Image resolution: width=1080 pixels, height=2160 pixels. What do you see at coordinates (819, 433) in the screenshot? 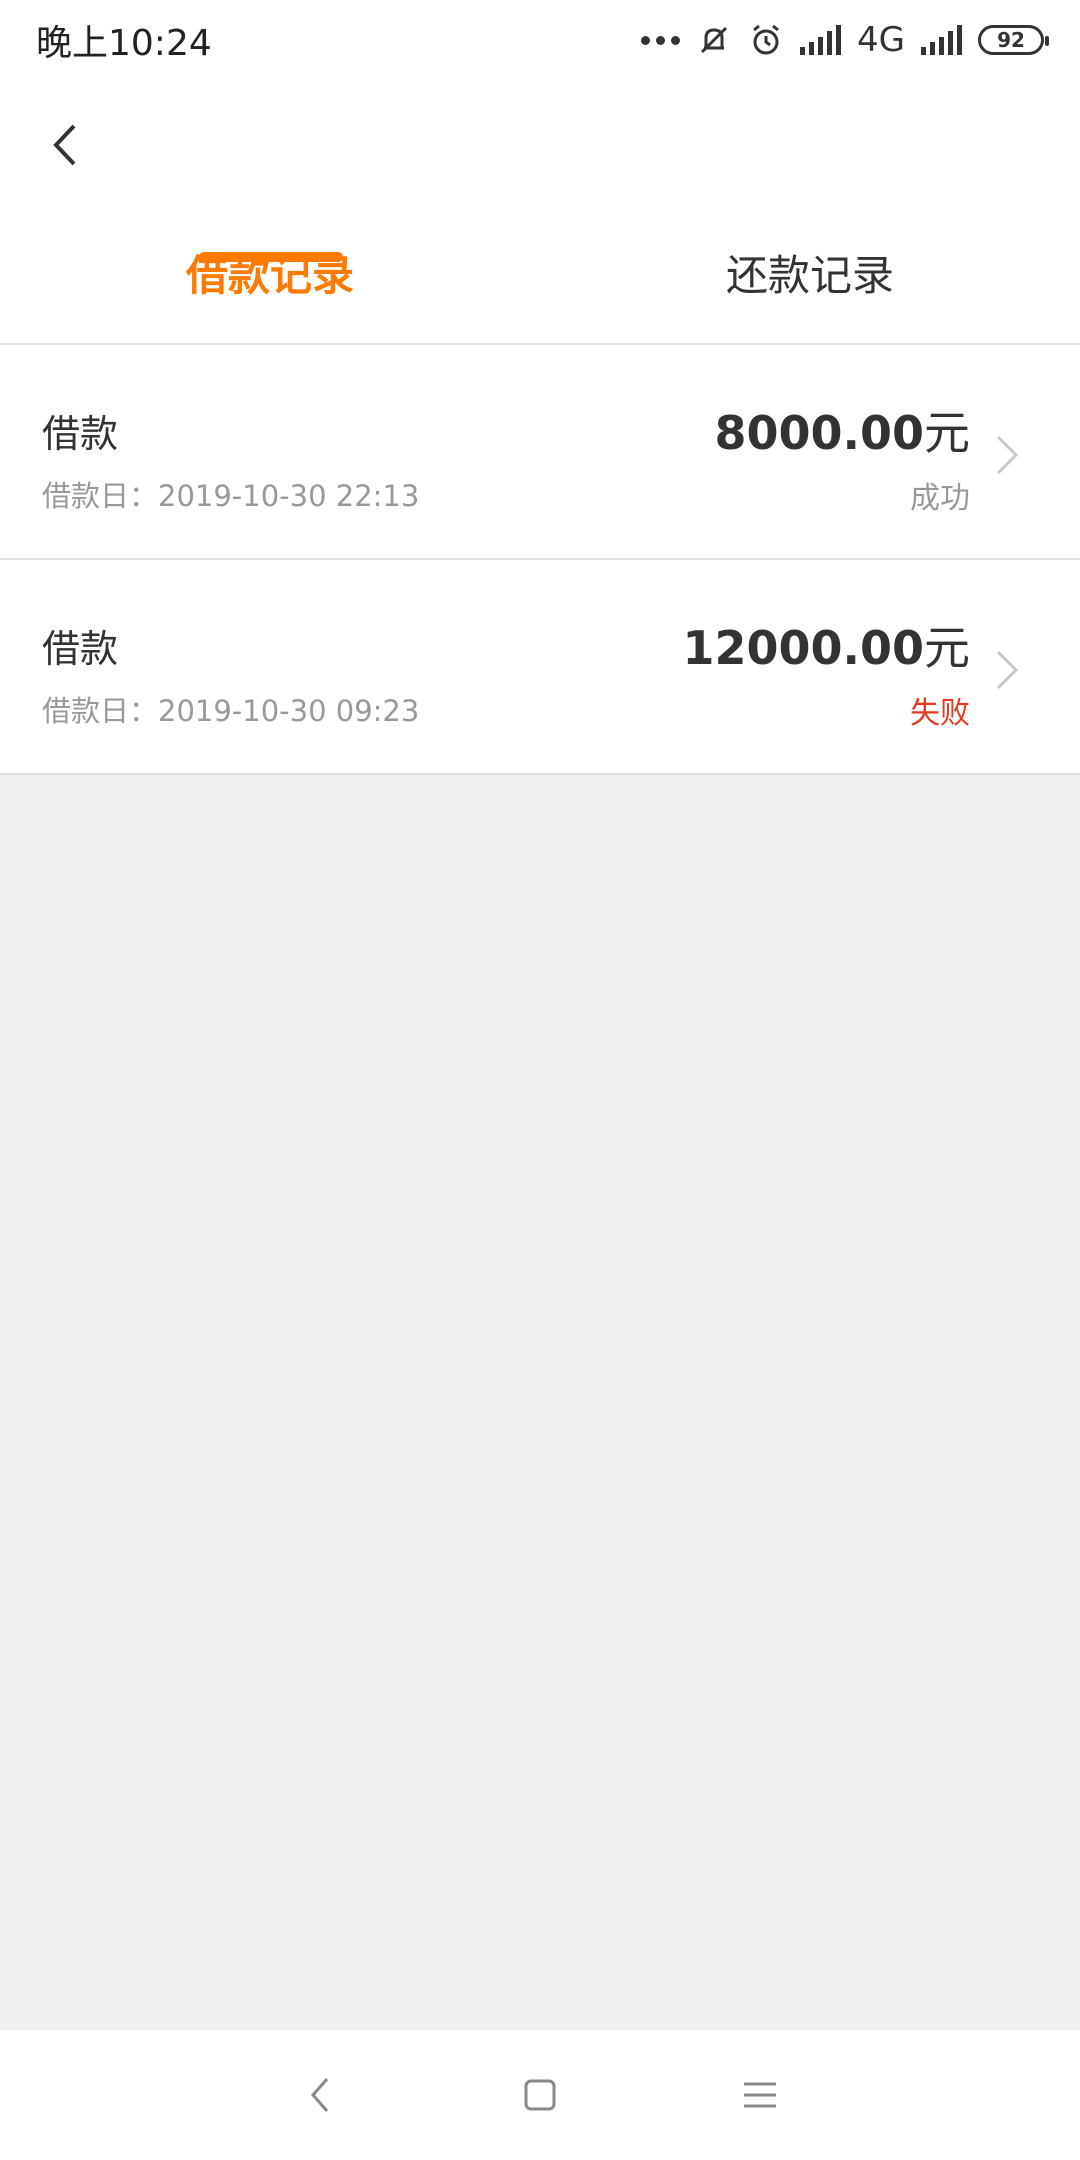
I see `amount-value: 8000.00` at bounding box center [819, 433].